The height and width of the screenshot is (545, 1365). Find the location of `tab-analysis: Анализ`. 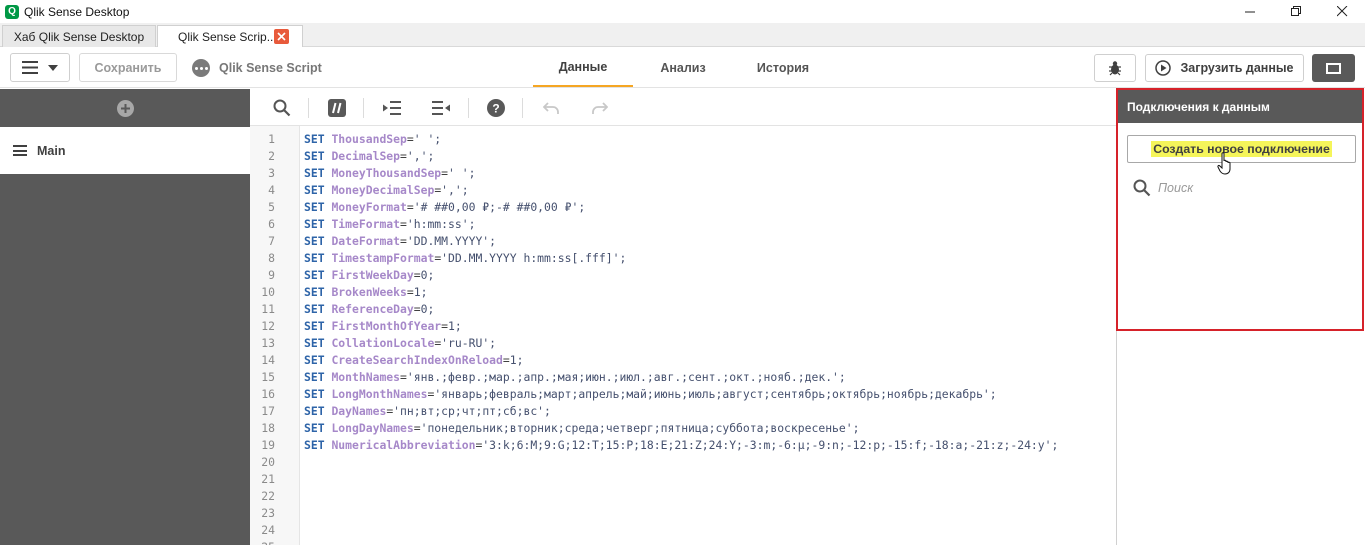

tab-analysis: Анализ is located at coordinates (683, 67).